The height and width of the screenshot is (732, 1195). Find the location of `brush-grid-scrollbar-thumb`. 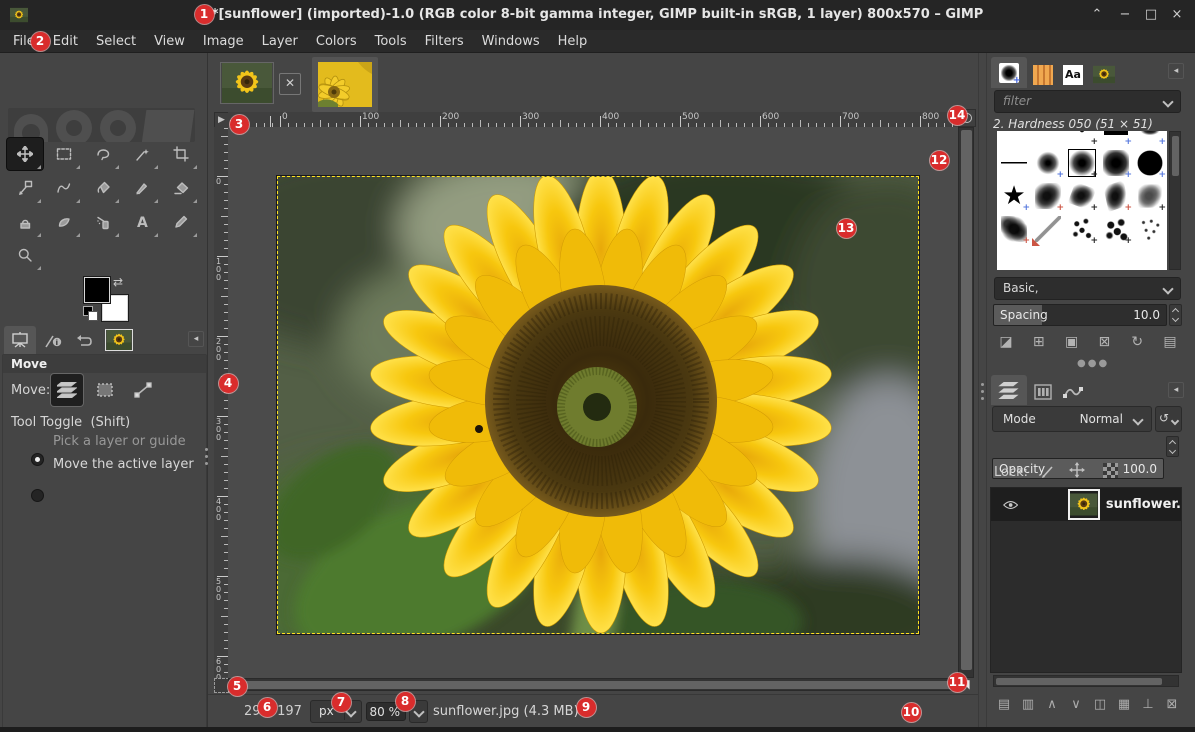

brush-grid-scrollbar-thumb is located at coordinates (1175, 156).